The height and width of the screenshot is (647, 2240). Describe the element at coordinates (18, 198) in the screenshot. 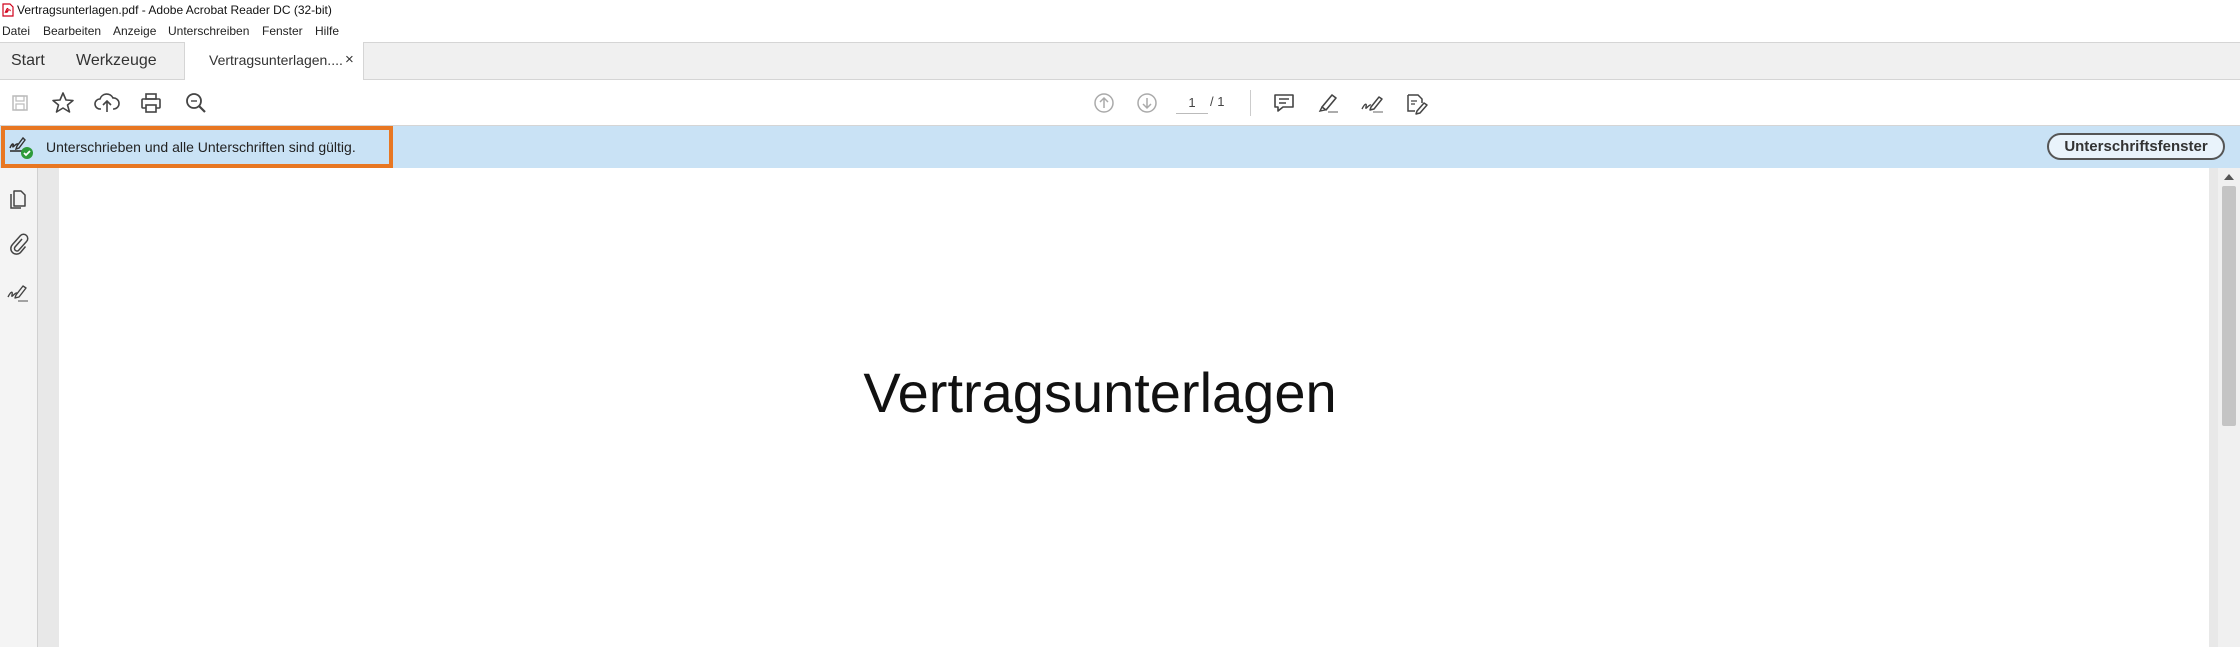

I see `pages-thumbnail-icon` at that location.